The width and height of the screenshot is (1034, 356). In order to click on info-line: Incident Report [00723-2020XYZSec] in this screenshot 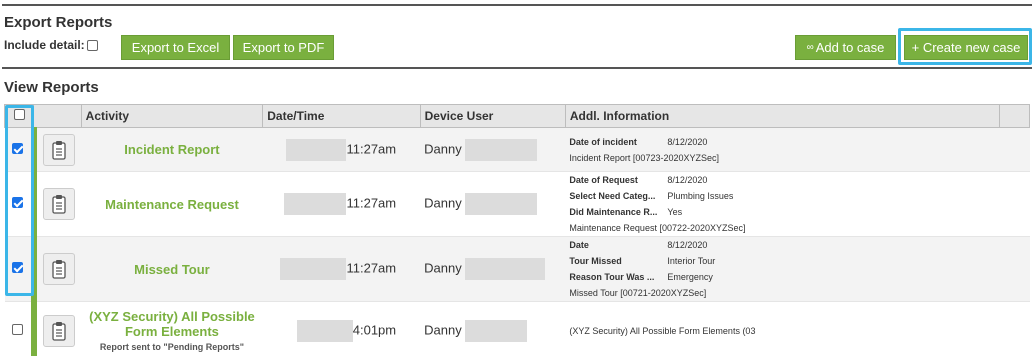, I will do `click(644, 157)`.